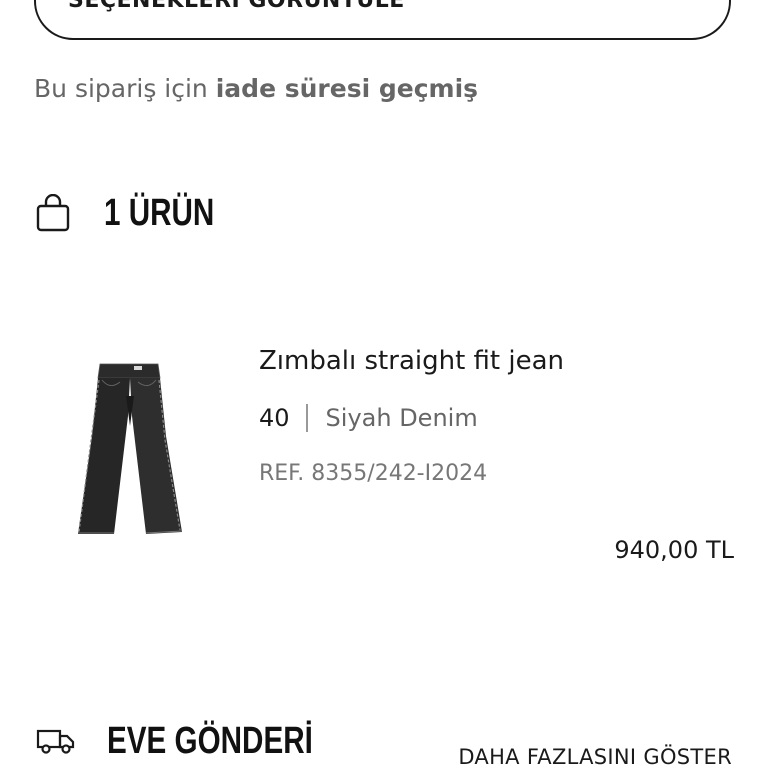 The image size is (768, 768). I want to click on product-size: 40, so click(274, 418).